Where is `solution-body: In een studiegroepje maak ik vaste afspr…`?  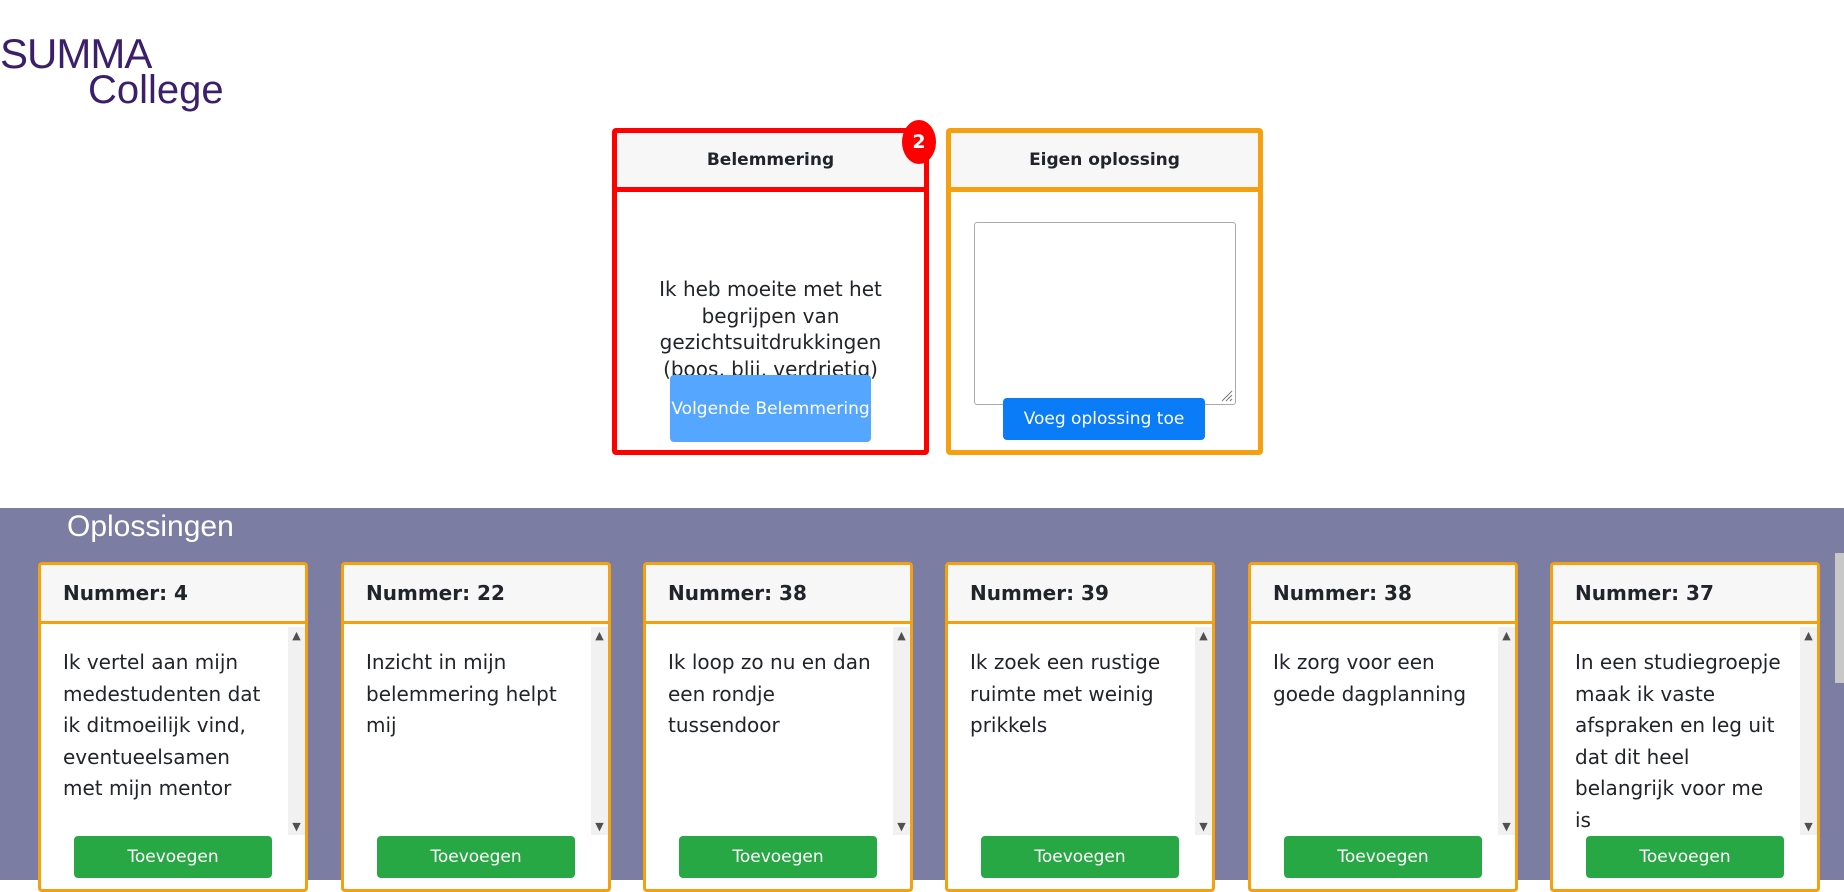
solution-body: In een studiegroepje maak ik vaste afspr… is located at coordinates (1685, 732).